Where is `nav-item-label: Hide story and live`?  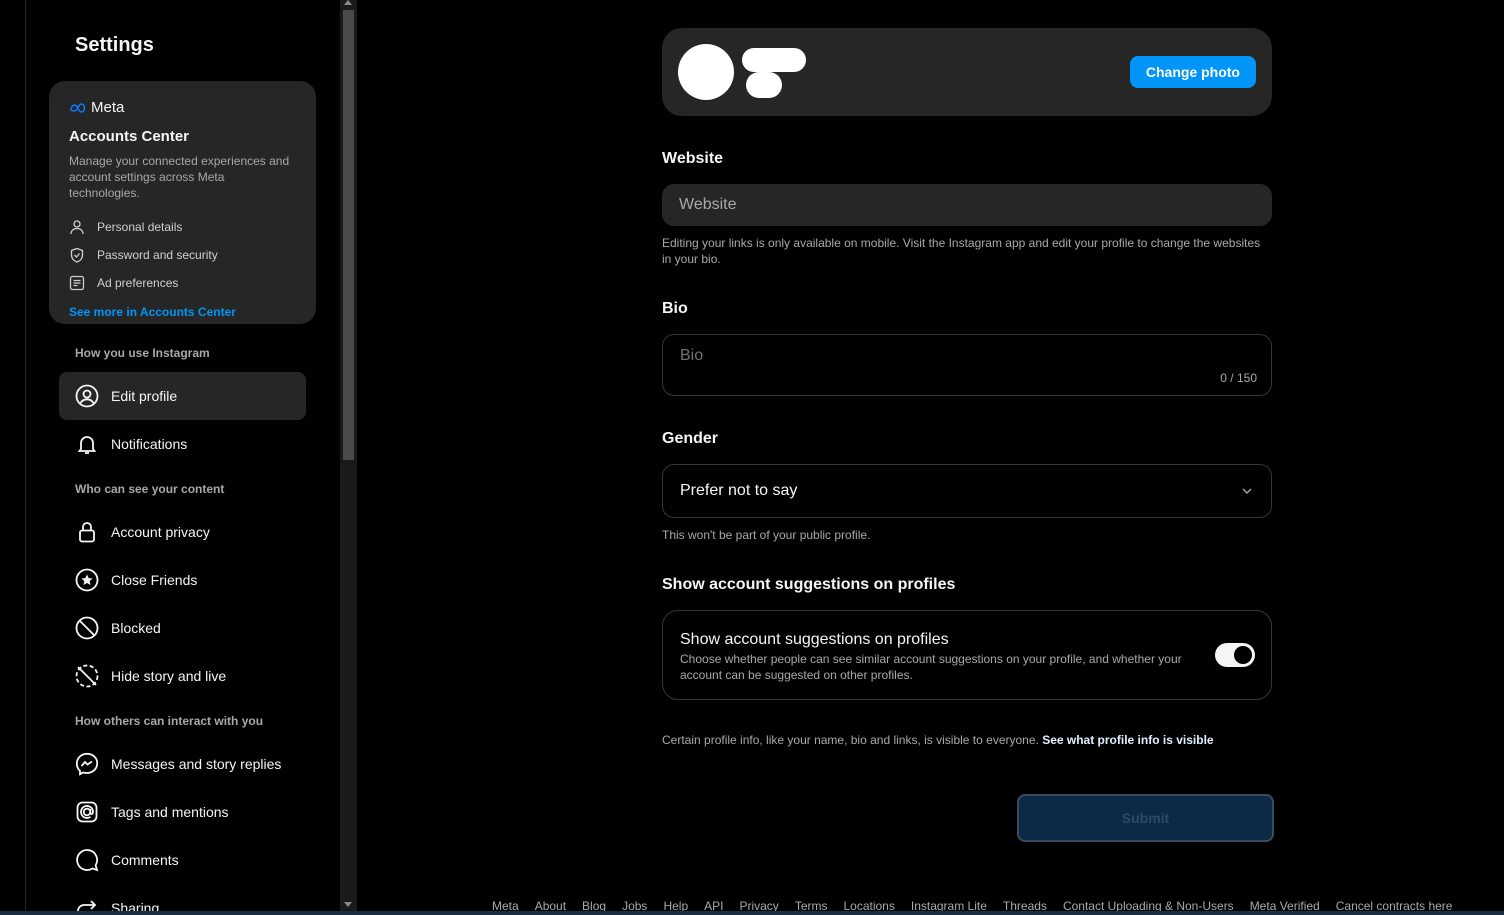
nav-item-label: Hide story and live is located at coordinates (169, 676).